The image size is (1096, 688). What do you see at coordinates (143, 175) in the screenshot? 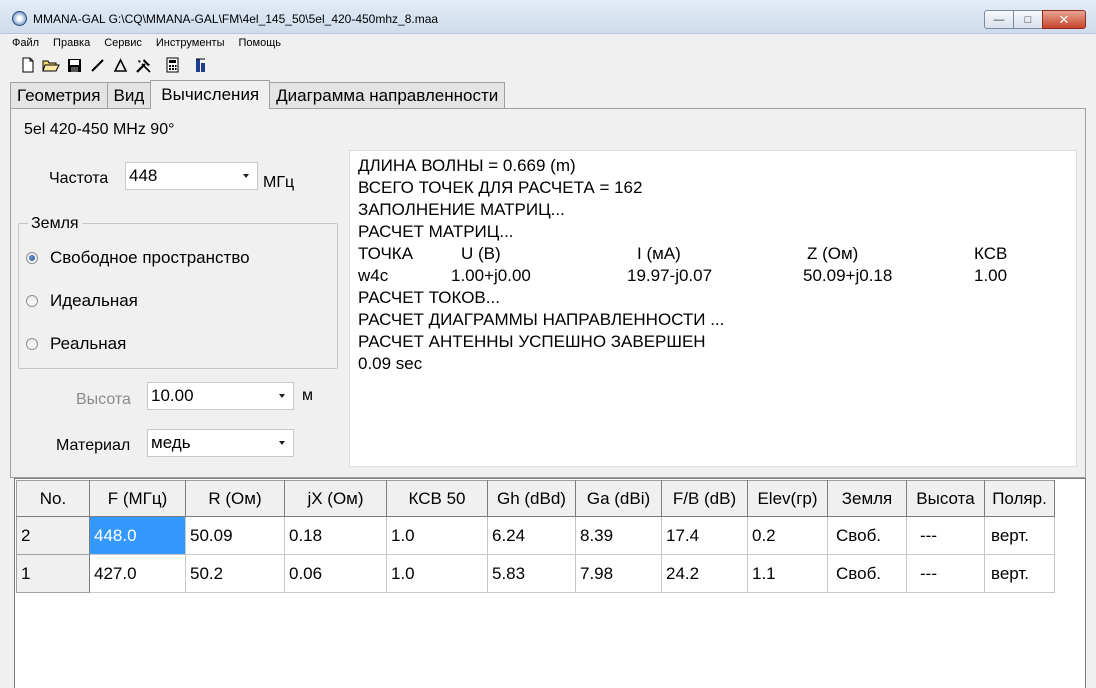
I see `frequency-value: 448` at bounding box center [143, 175].